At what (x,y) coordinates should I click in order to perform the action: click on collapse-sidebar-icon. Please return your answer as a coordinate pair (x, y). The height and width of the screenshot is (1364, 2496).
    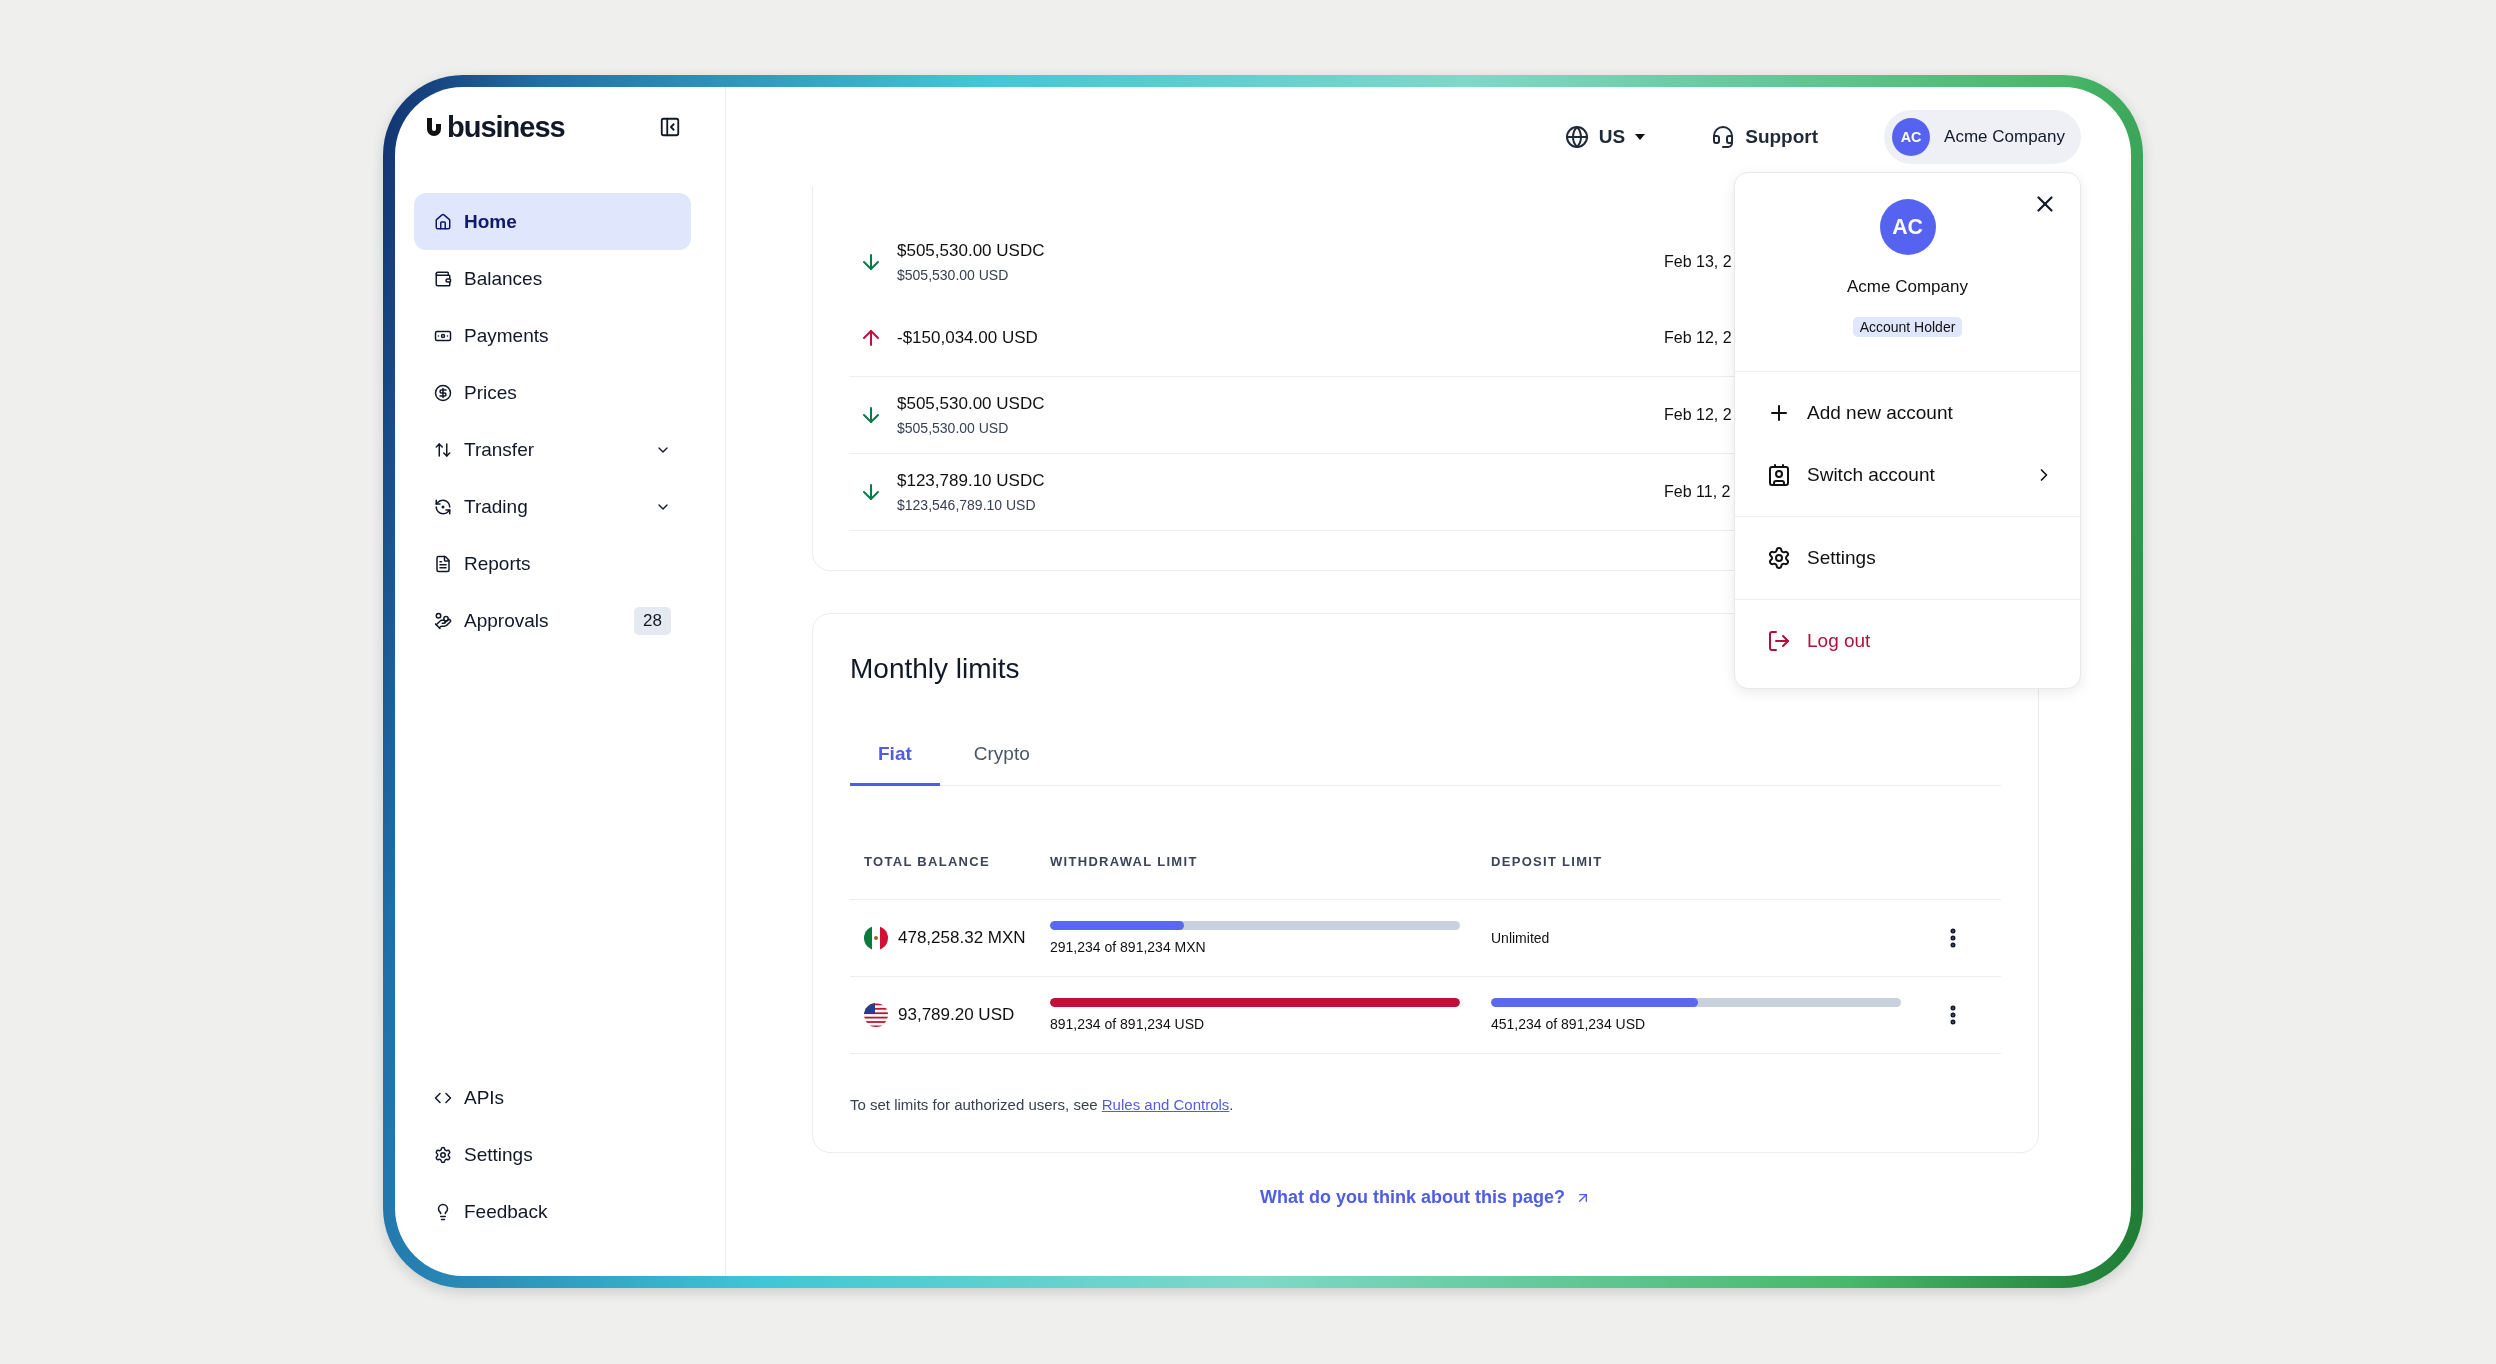
    Looking at the image, I should click on (670, 127).